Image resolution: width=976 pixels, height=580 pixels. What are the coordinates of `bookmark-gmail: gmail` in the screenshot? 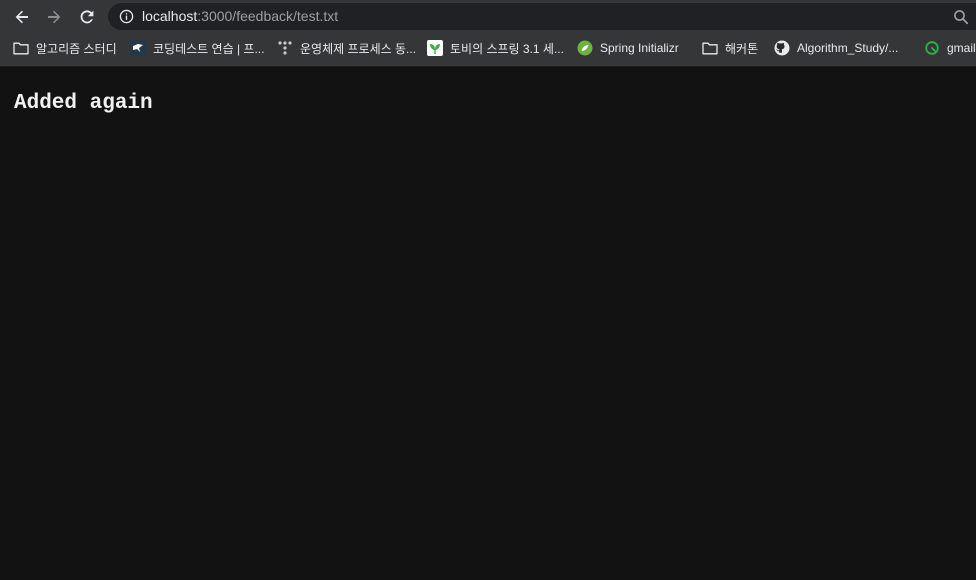 It's located at (950, 48).